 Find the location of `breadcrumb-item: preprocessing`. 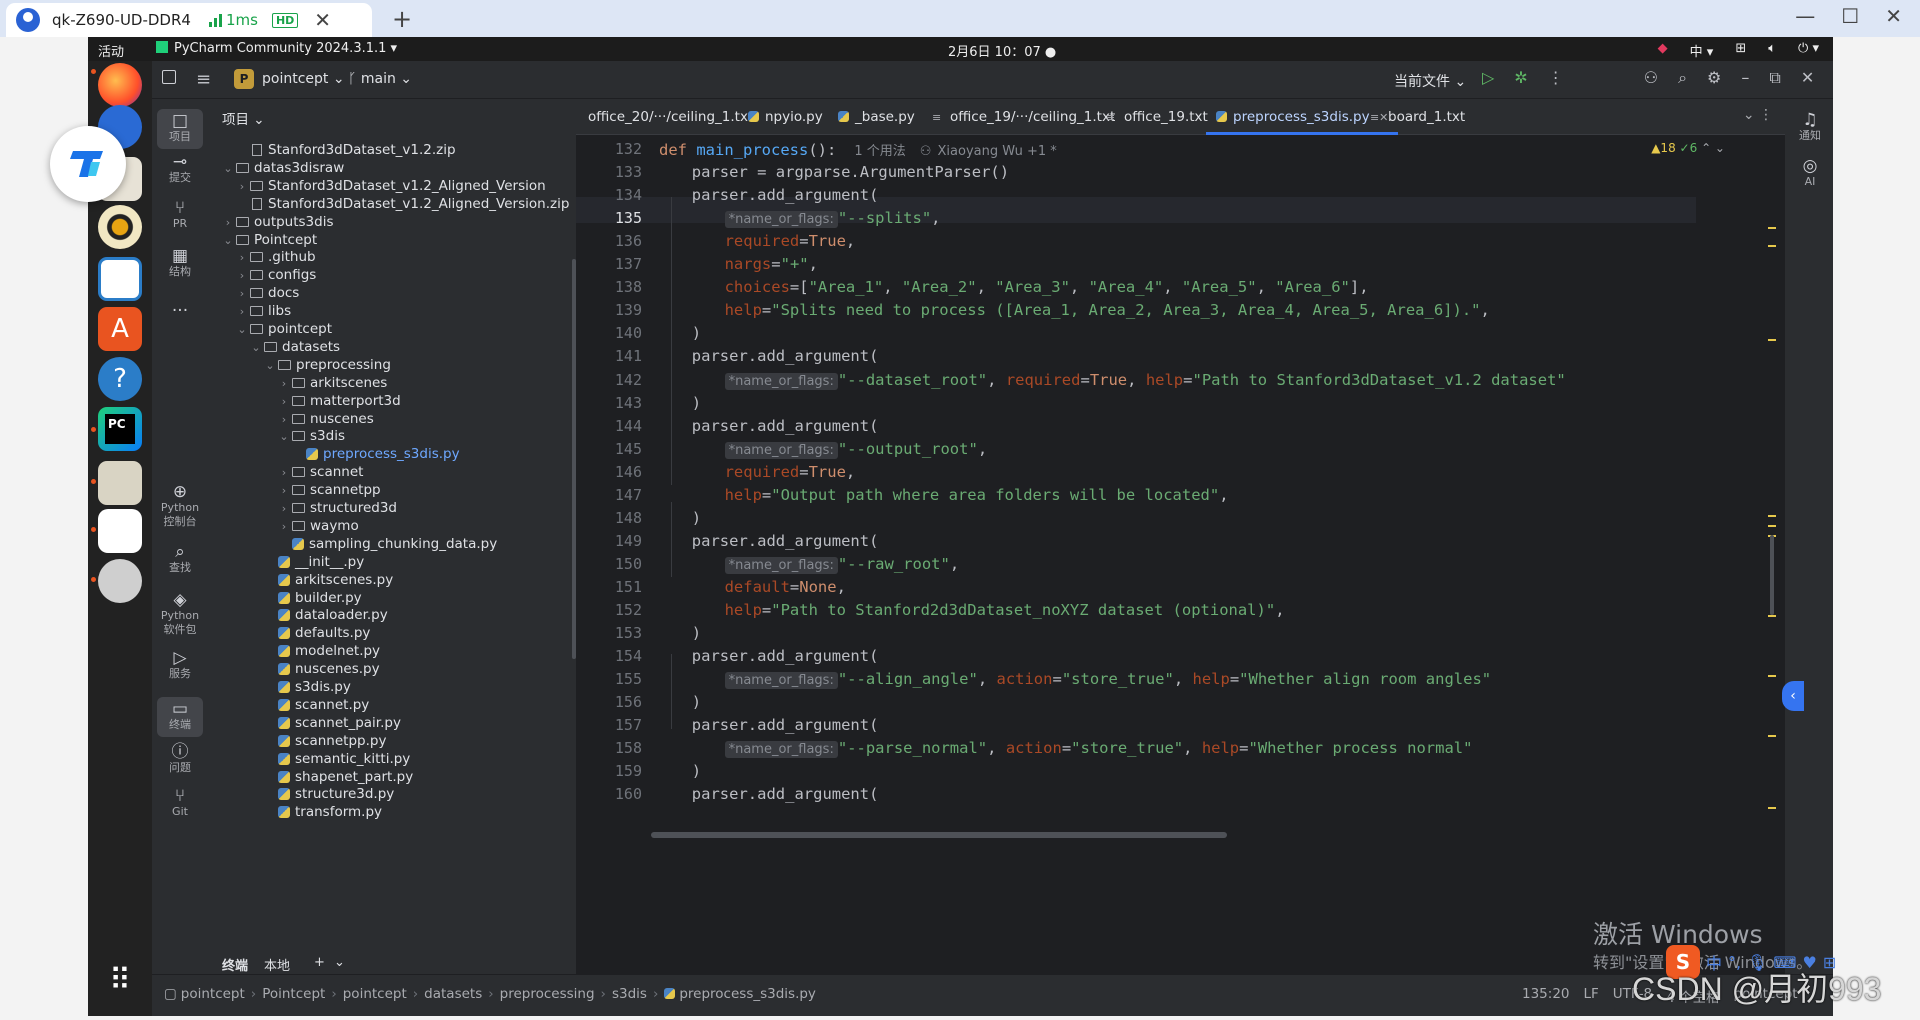

breadcrumb-item: preprocessing is located at coordinates (547, 994).